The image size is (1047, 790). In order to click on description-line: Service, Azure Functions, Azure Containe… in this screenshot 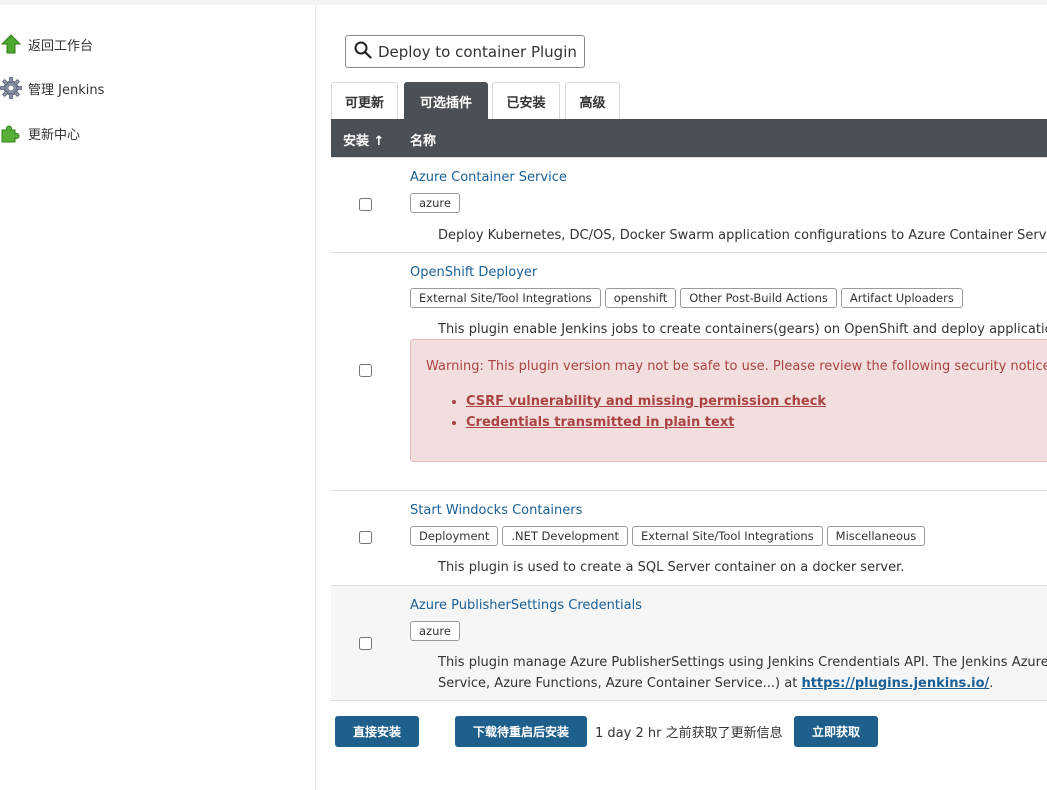, I will do `click(620, 683)`.